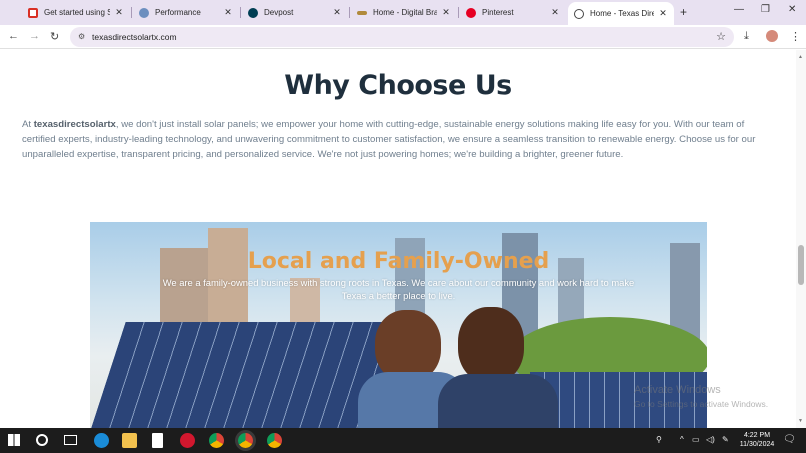 This screenshot has width=806, height=453. Describe the element at coordinates (471, 12) in the screenshot. I see `pinterest-icon` at that location.